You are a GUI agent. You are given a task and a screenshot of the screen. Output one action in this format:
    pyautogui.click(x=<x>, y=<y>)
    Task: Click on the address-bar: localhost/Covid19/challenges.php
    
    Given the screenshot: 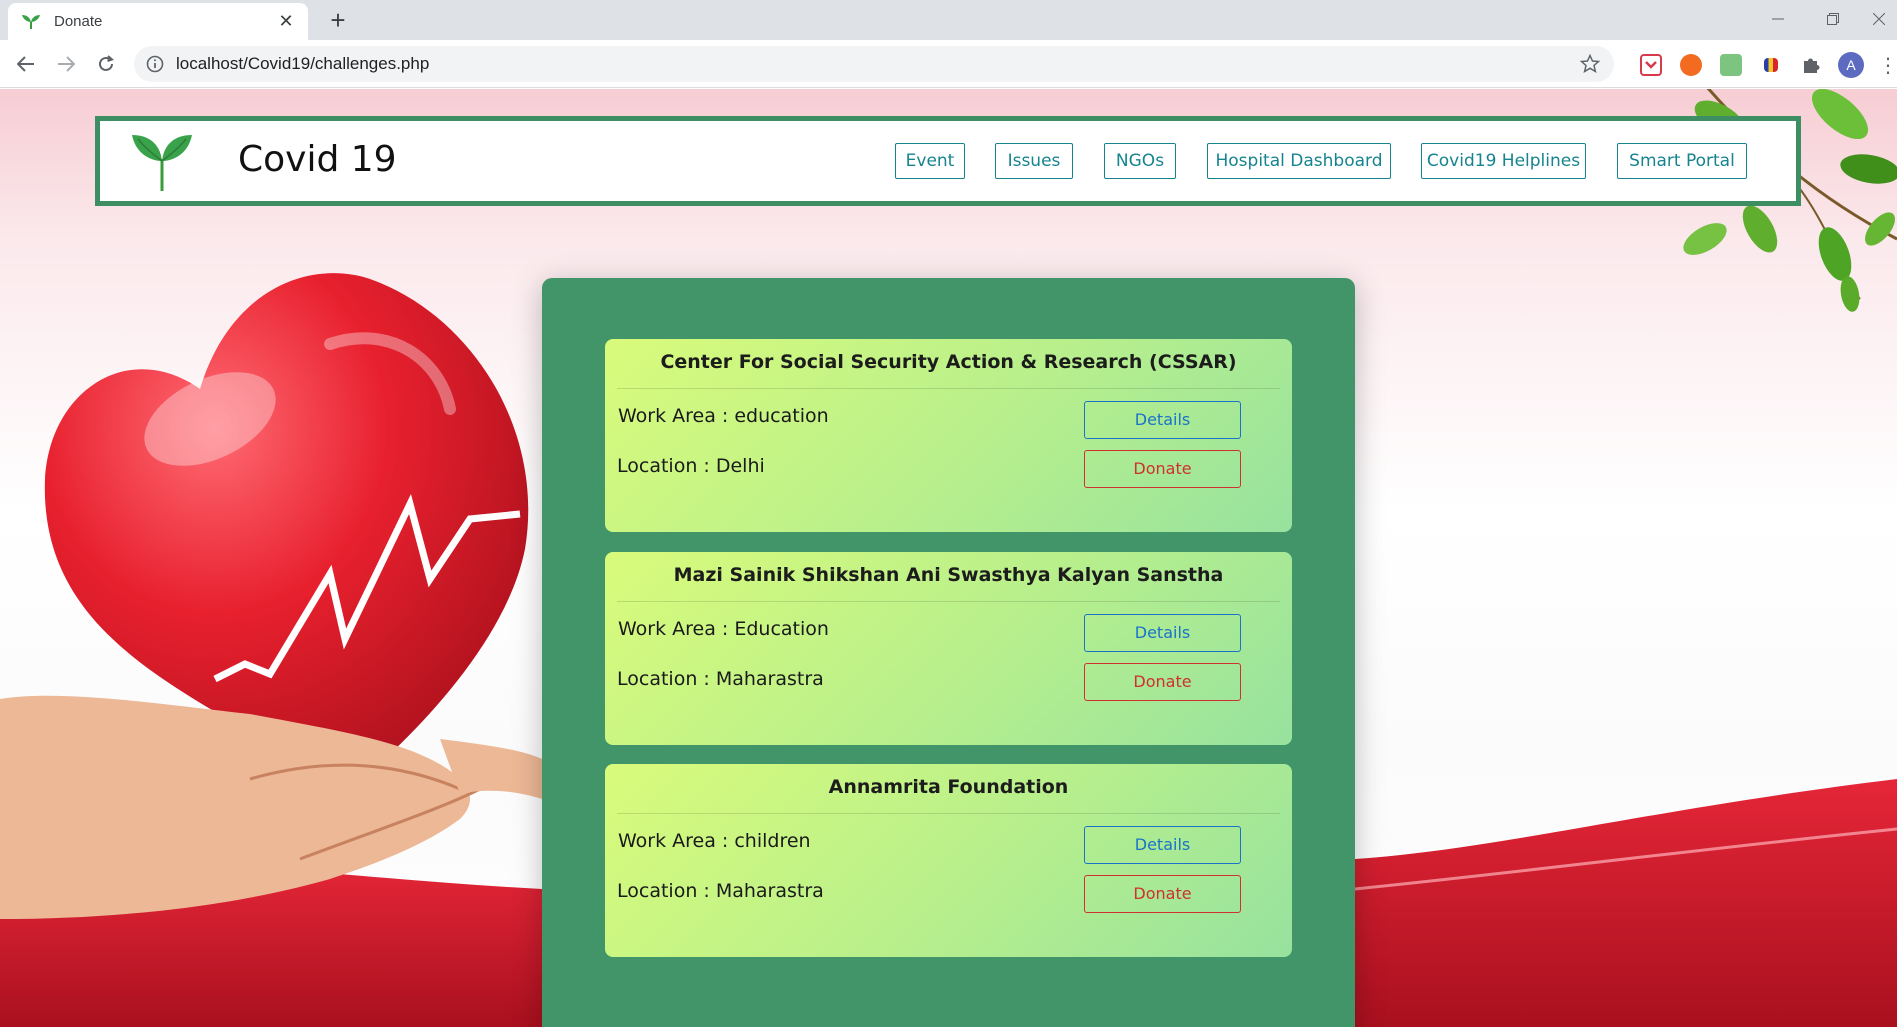 What is the action you would take?
    pyautogui.click(x=874, y=64)
    